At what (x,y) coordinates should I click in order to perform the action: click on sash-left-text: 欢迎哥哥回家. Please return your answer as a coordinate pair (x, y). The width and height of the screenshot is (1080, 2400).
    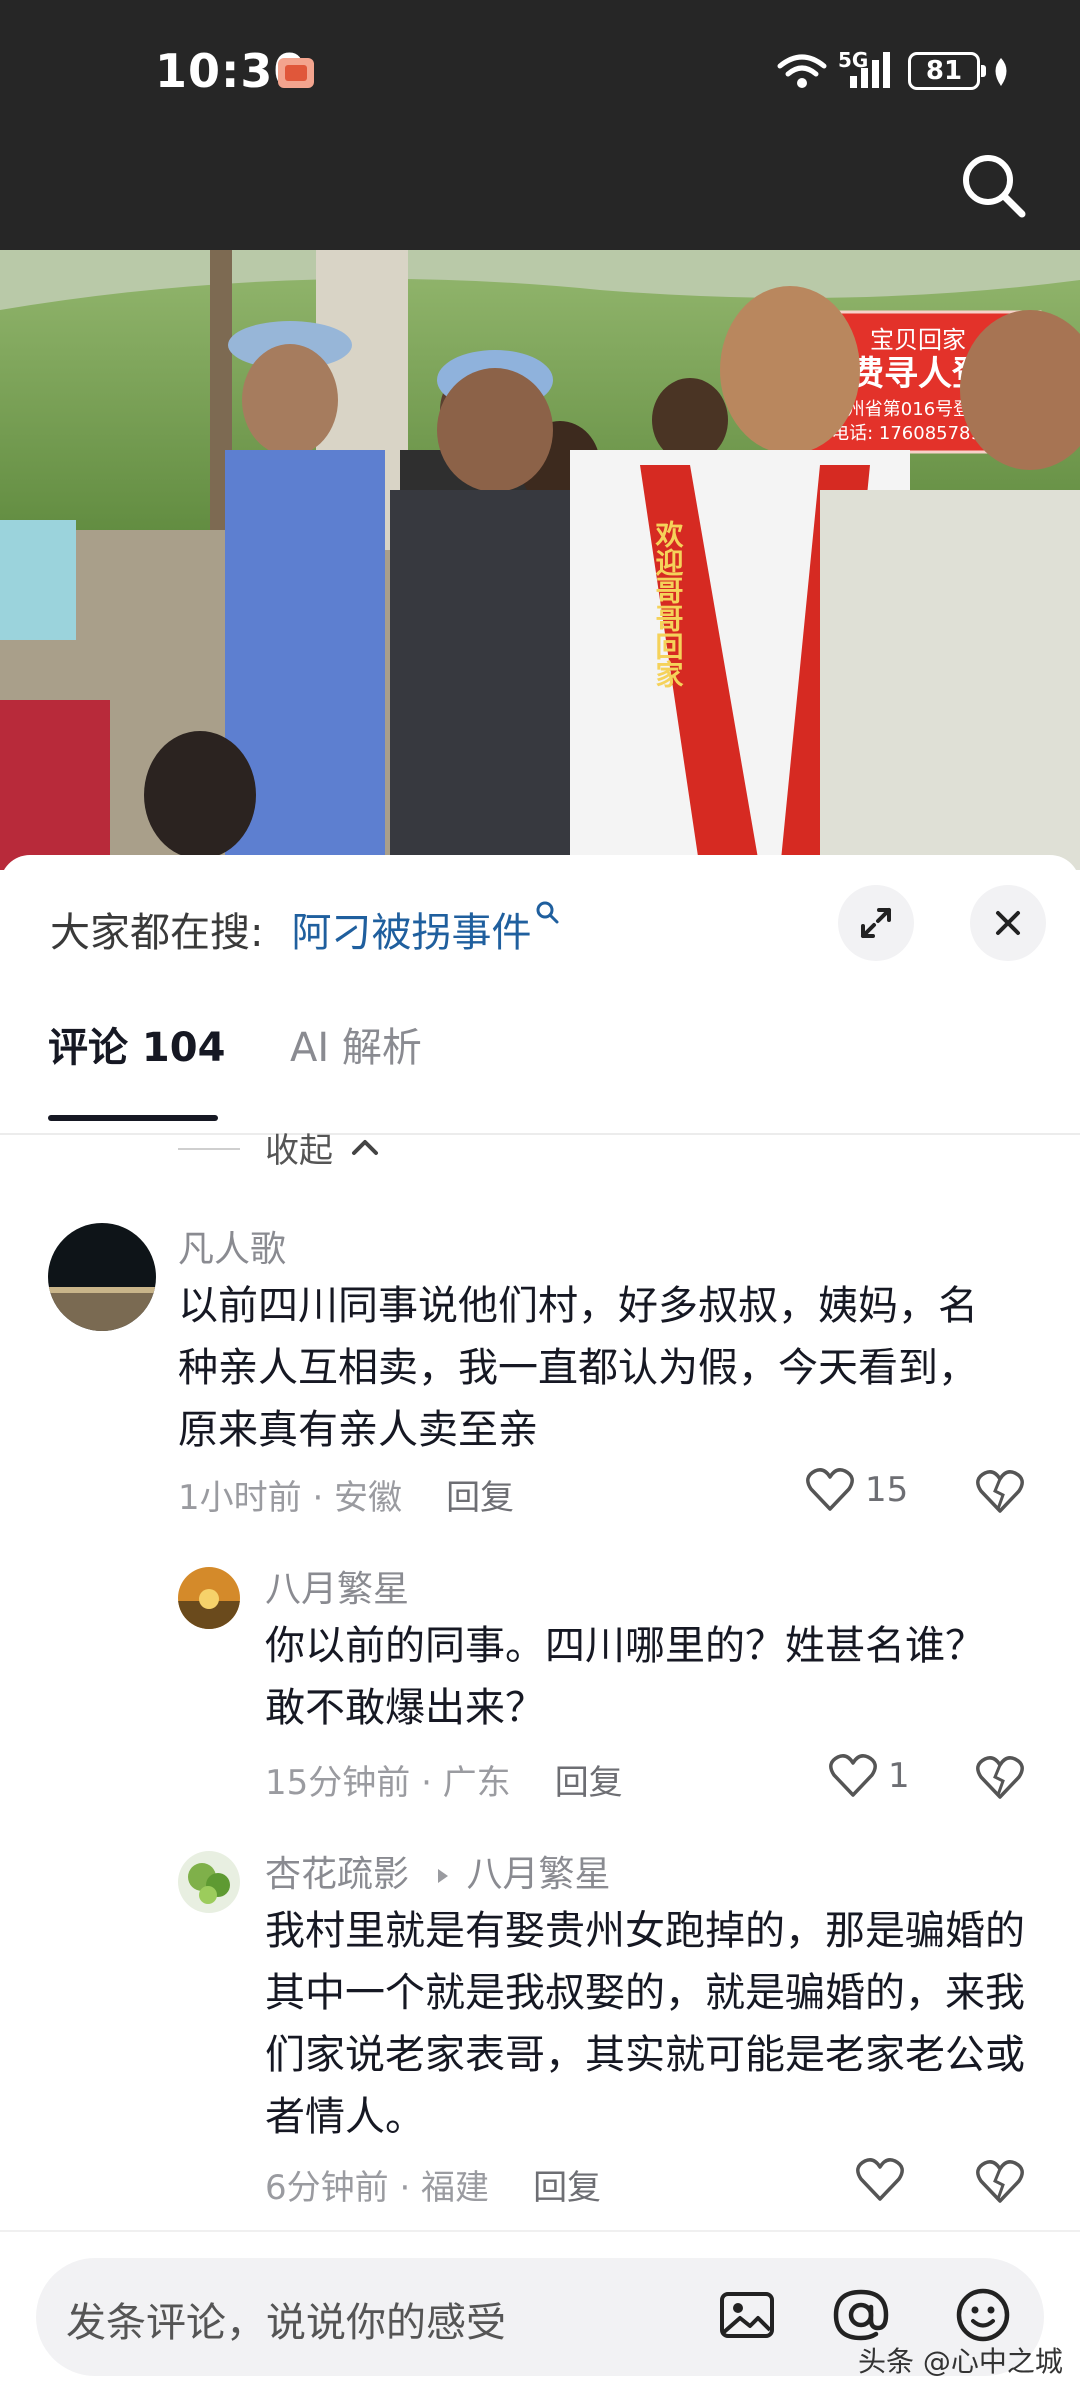
    Looking at the image, I should click on (668, 604).